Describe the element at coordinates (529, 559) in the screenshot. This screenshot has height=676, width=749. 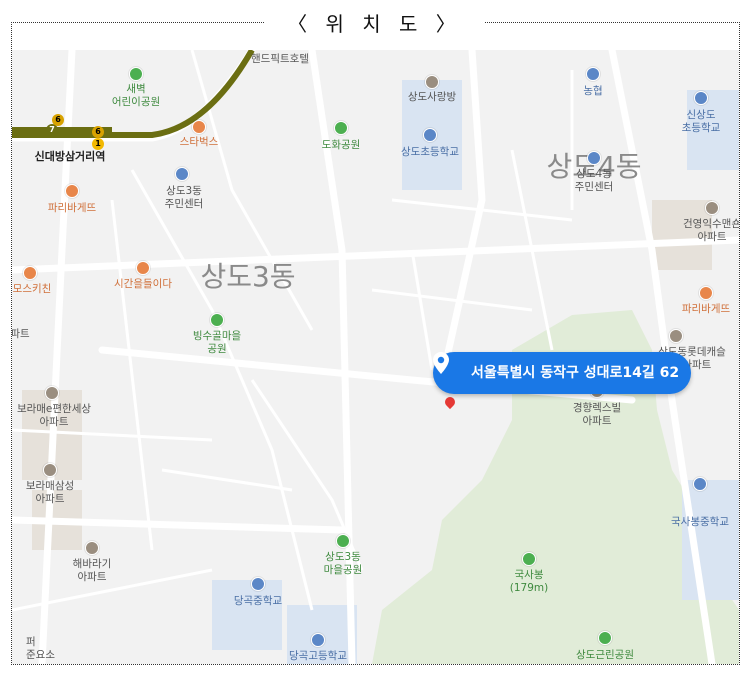
I see `mountain-icon` at that location.